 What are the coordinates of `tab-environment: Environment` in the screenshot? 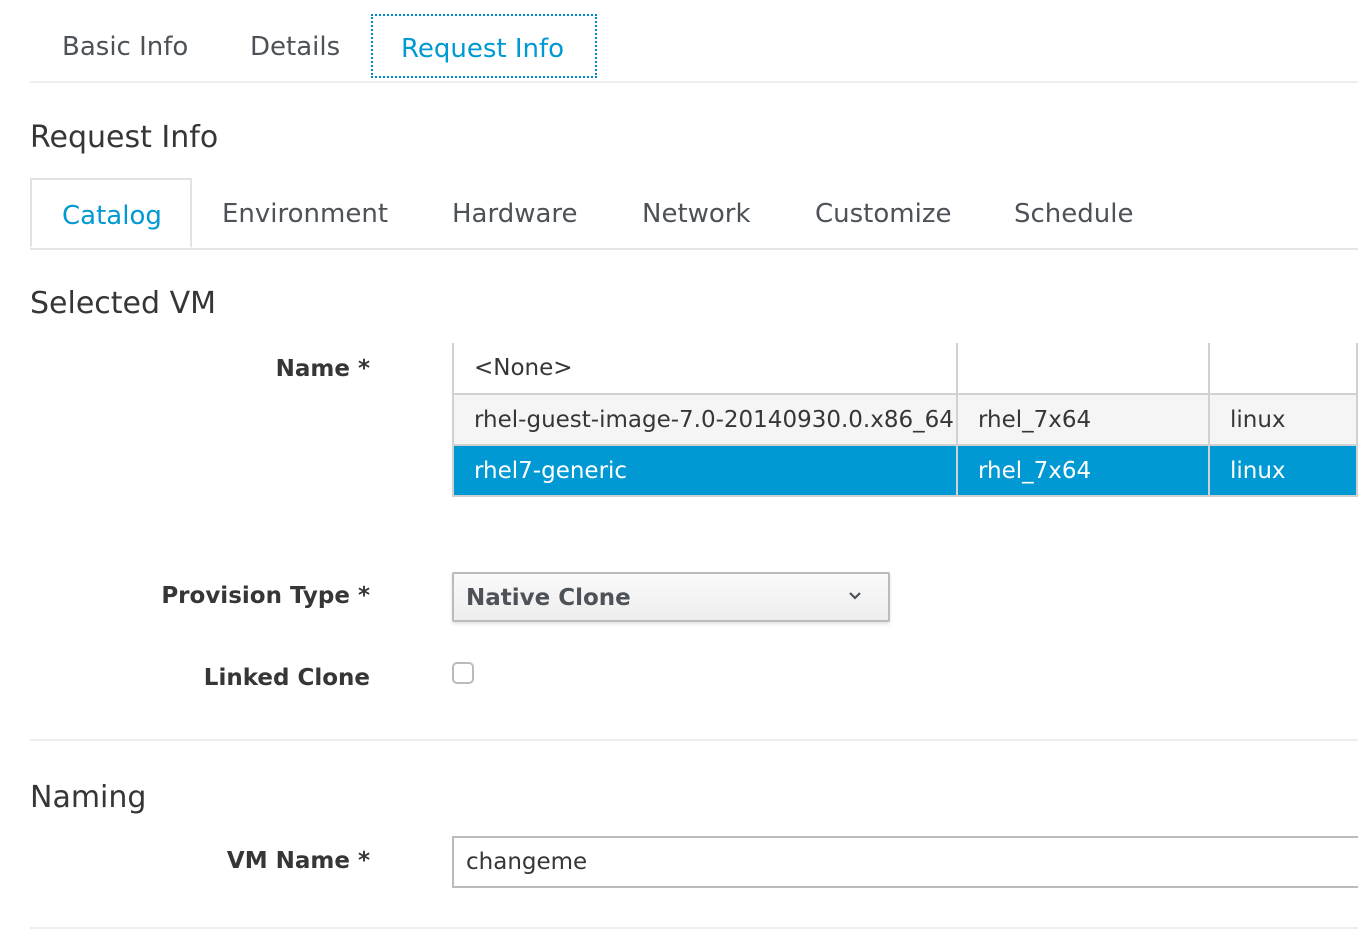 It's located at (305, 213).